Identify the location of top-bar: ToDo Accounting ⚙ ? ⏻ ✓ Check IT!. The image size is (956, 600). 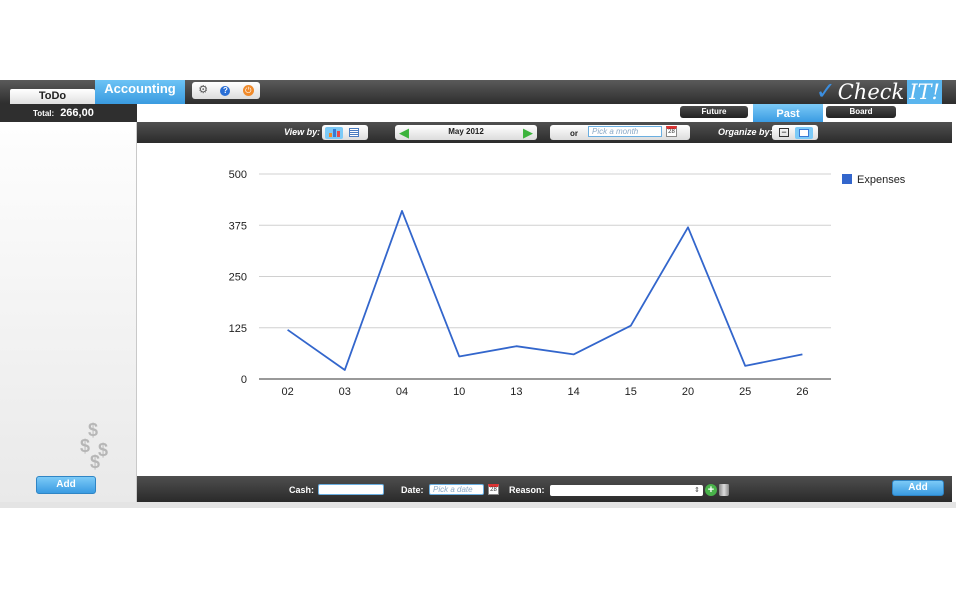
(478, 92).